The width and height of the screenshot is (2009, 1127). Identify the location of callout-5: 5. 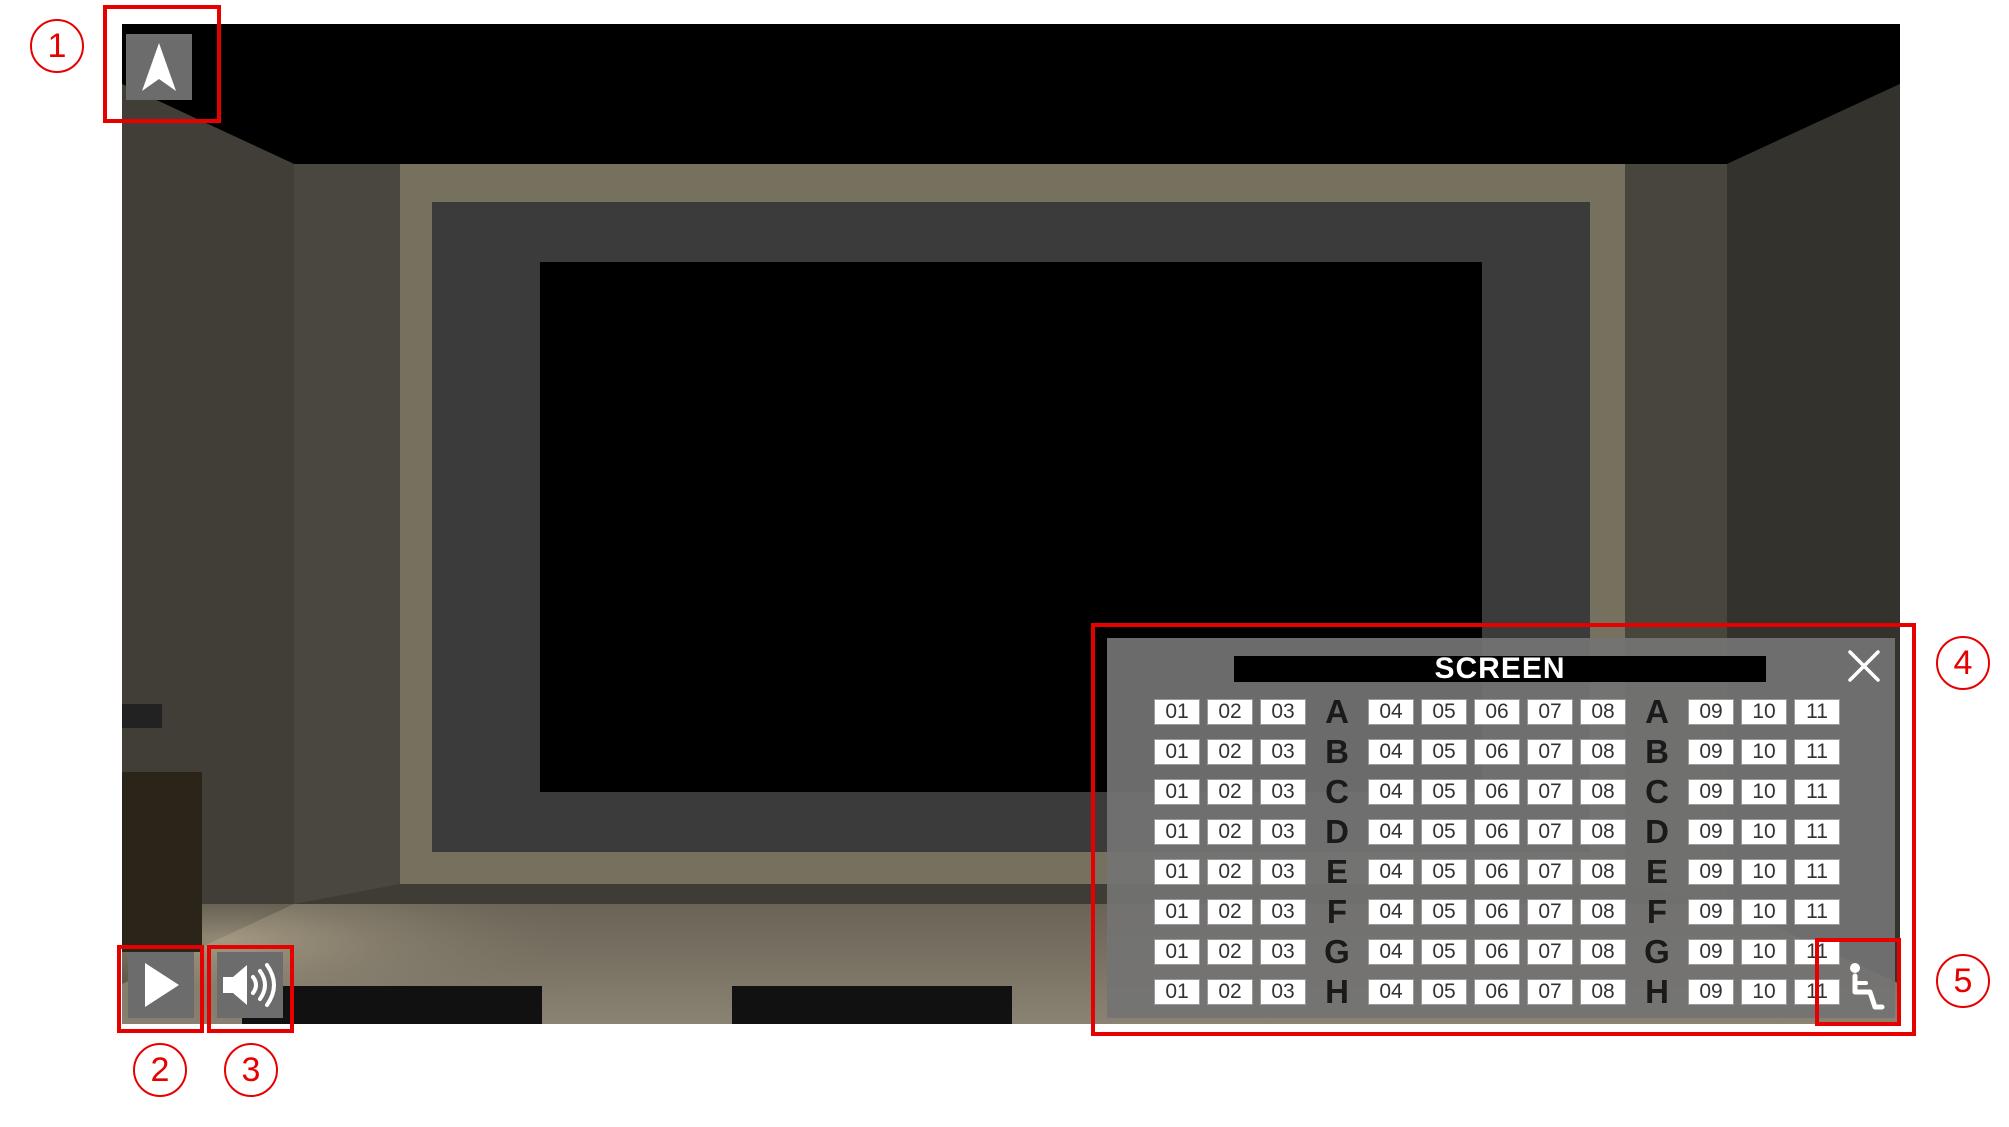
(1963, 981).